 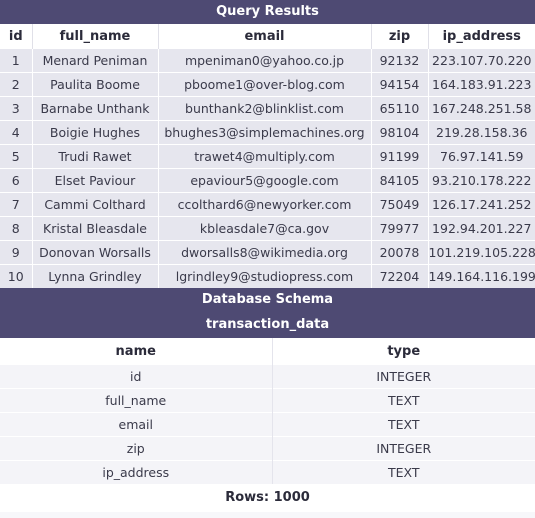 I want to click on column-header-email: email, so click(x=265, y=36).